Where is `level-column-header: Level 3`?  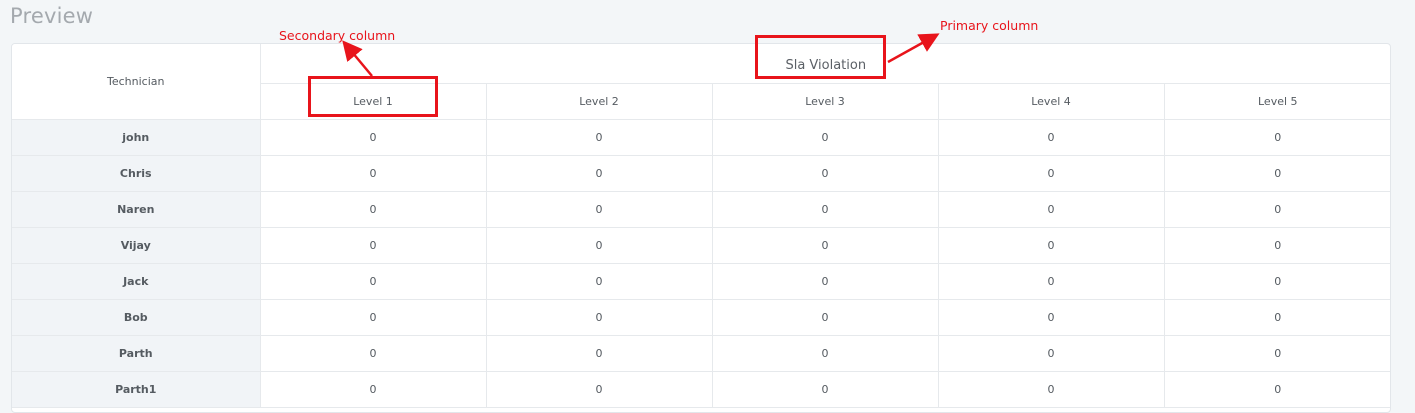 level-column-header: Level 3 is located at coordinates (825, 101).